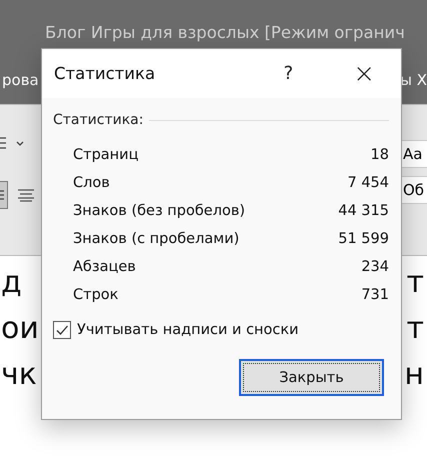  Describe the element at coordinates (105, 155) in the screenshot. I see `stat-label: Страниц` at that location.